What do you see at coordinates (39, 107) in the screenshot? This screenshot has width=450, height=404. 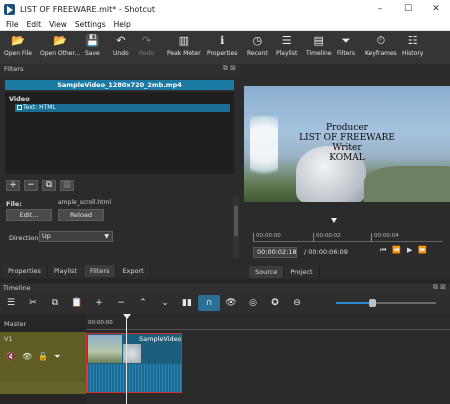 I see `filter-item-label: Text: HTML` at bounding box center [39, 107].